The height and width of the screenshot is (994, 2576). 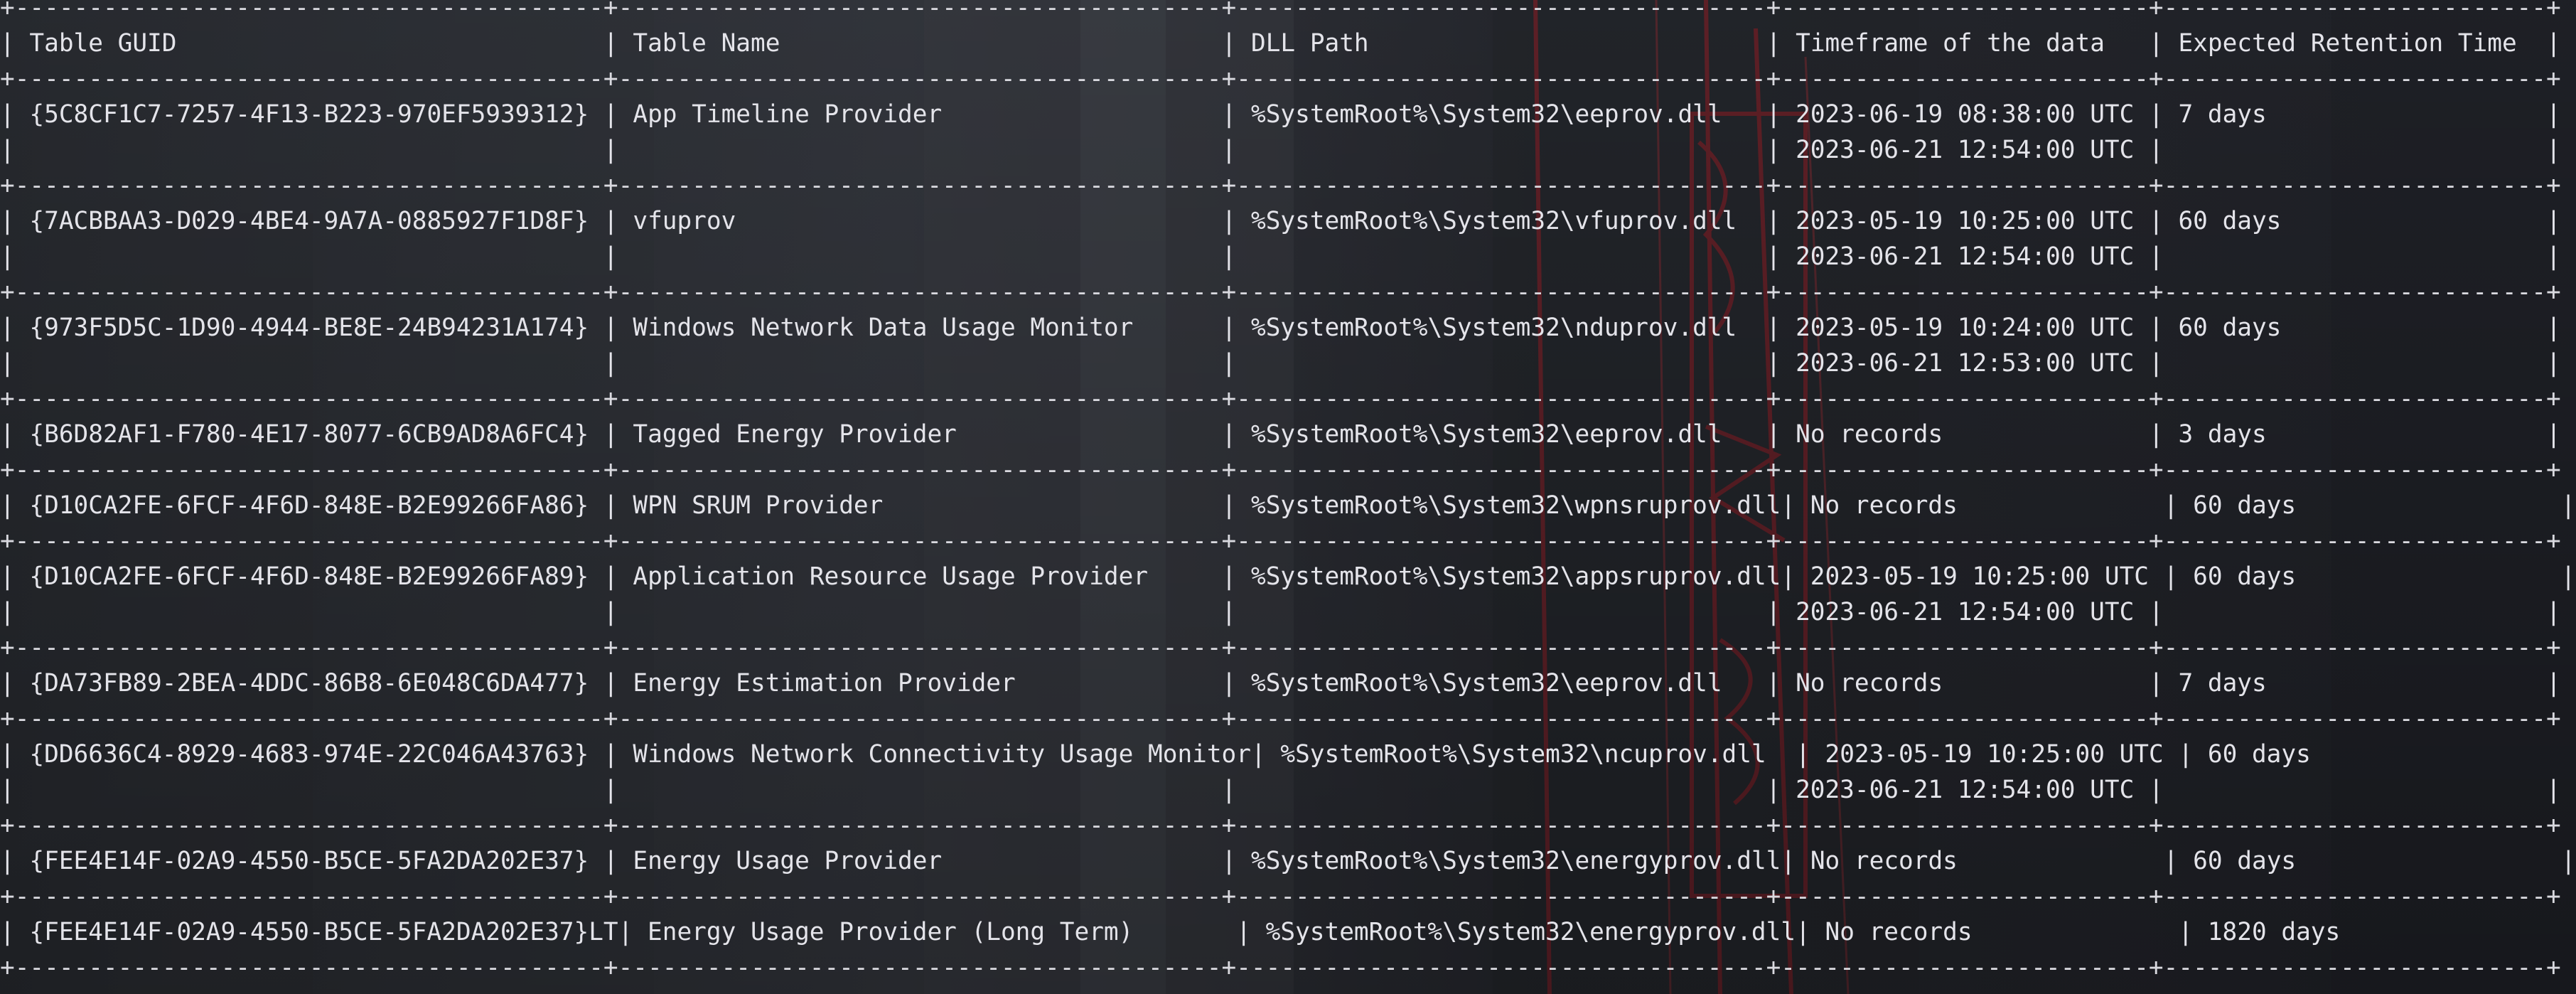 I want to click on table-name: Tagged Energy Provider, so click(x=795, y=434).